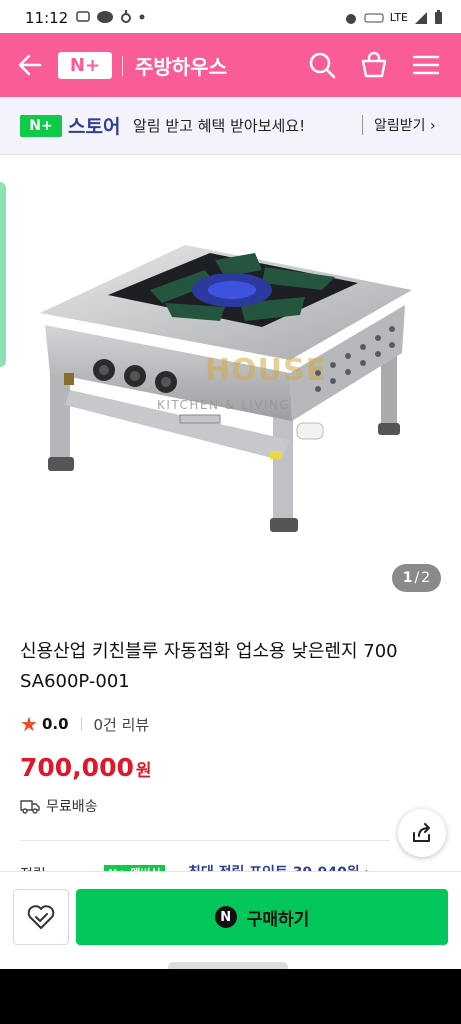  What do you see at coordinates (426, 65) in the screenshot?
I see `menu-icon` at bounding box center [426, 65].